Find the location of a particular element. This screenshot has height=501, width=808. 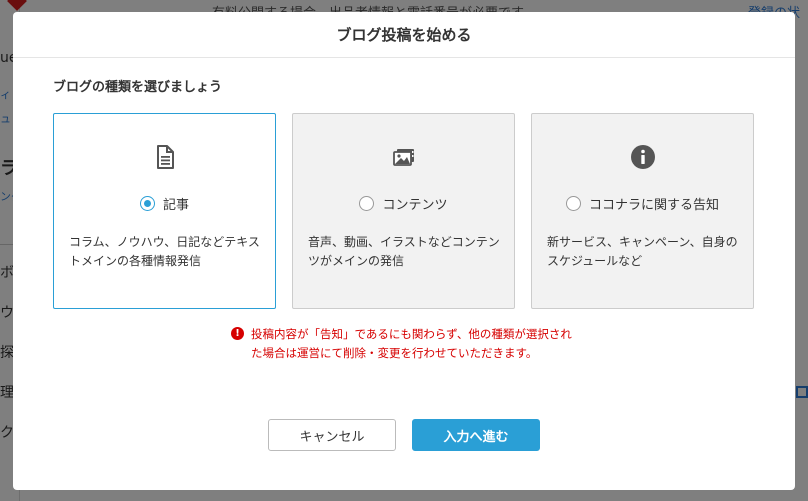

option-article: 記事 is located at coordinates (164, 203).